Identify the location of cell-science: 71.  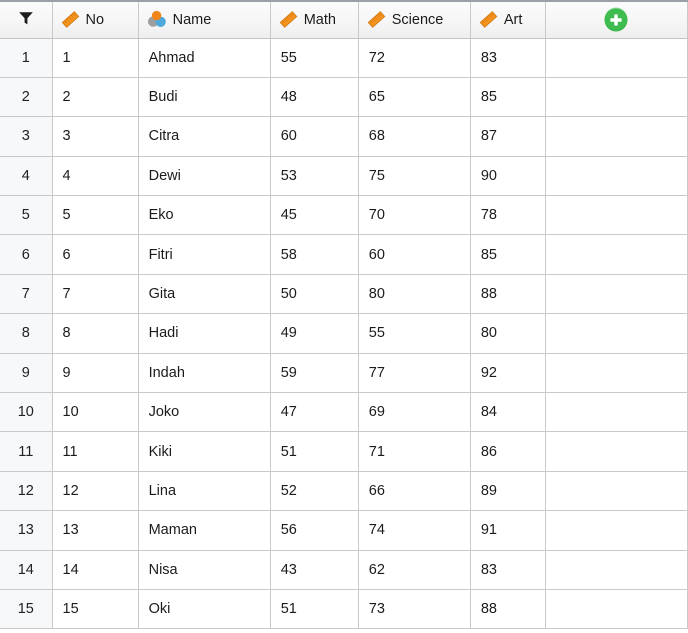
(414, 451).